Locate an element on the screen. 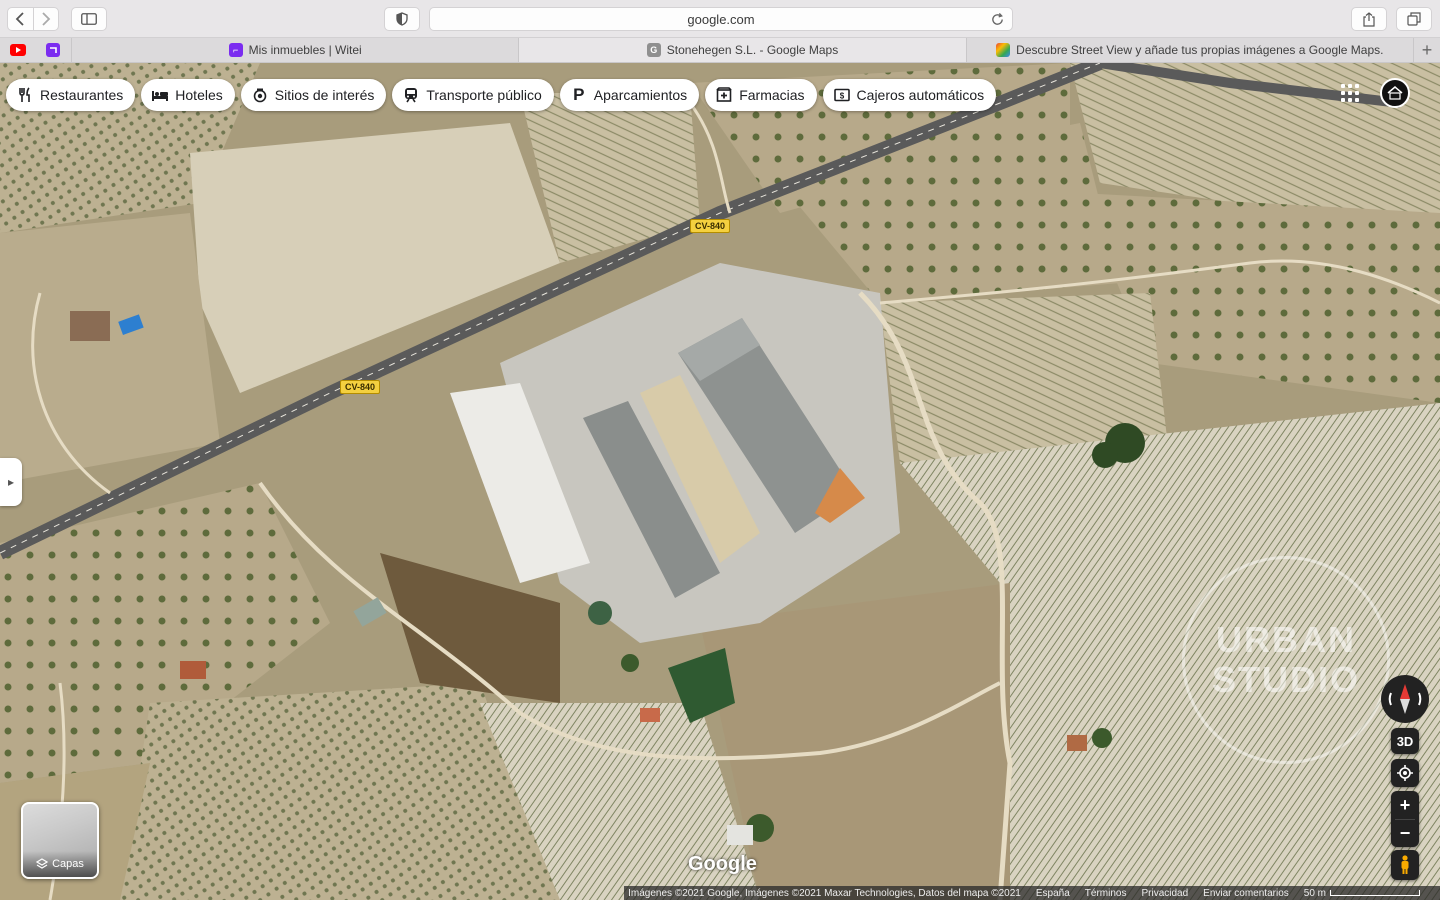  camera-icon is located at coordinates (260, 95).